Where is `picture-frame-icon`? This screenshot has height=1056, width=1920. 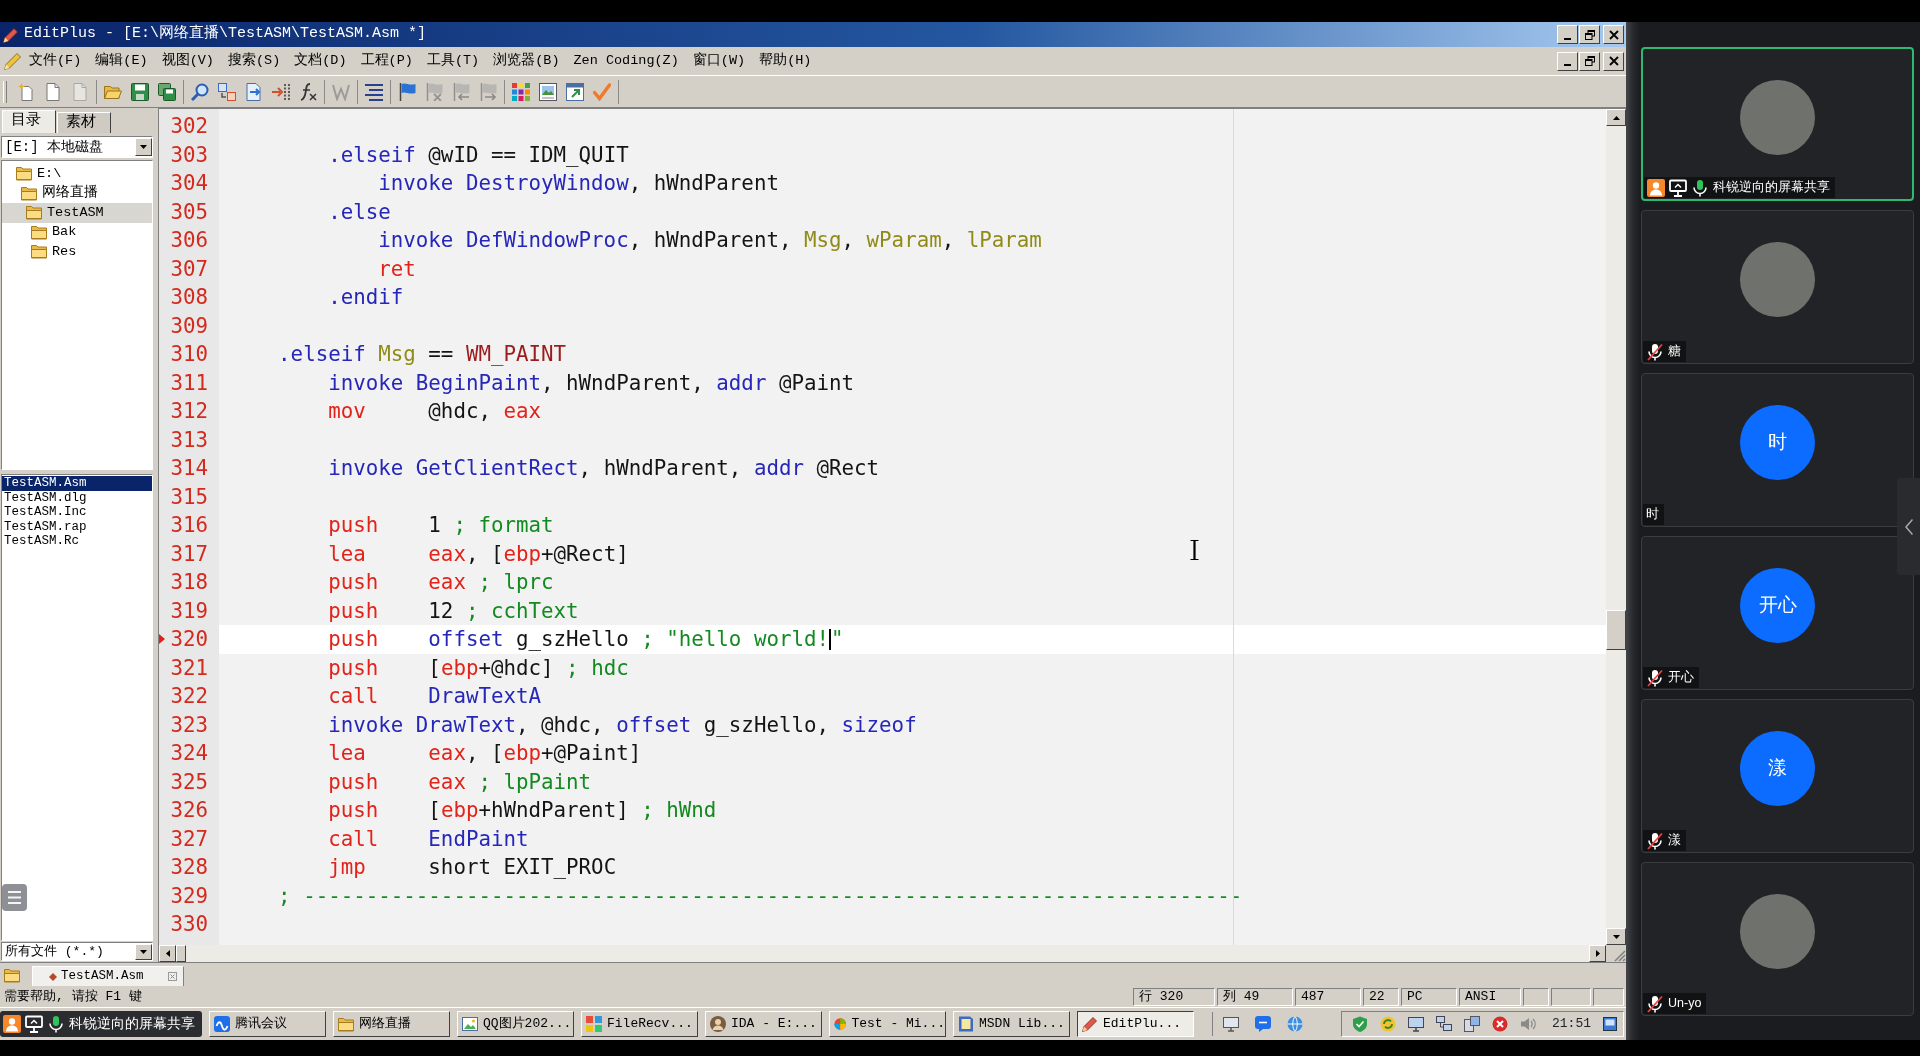 picture-frame-icon is located at coordinates (548, 91).